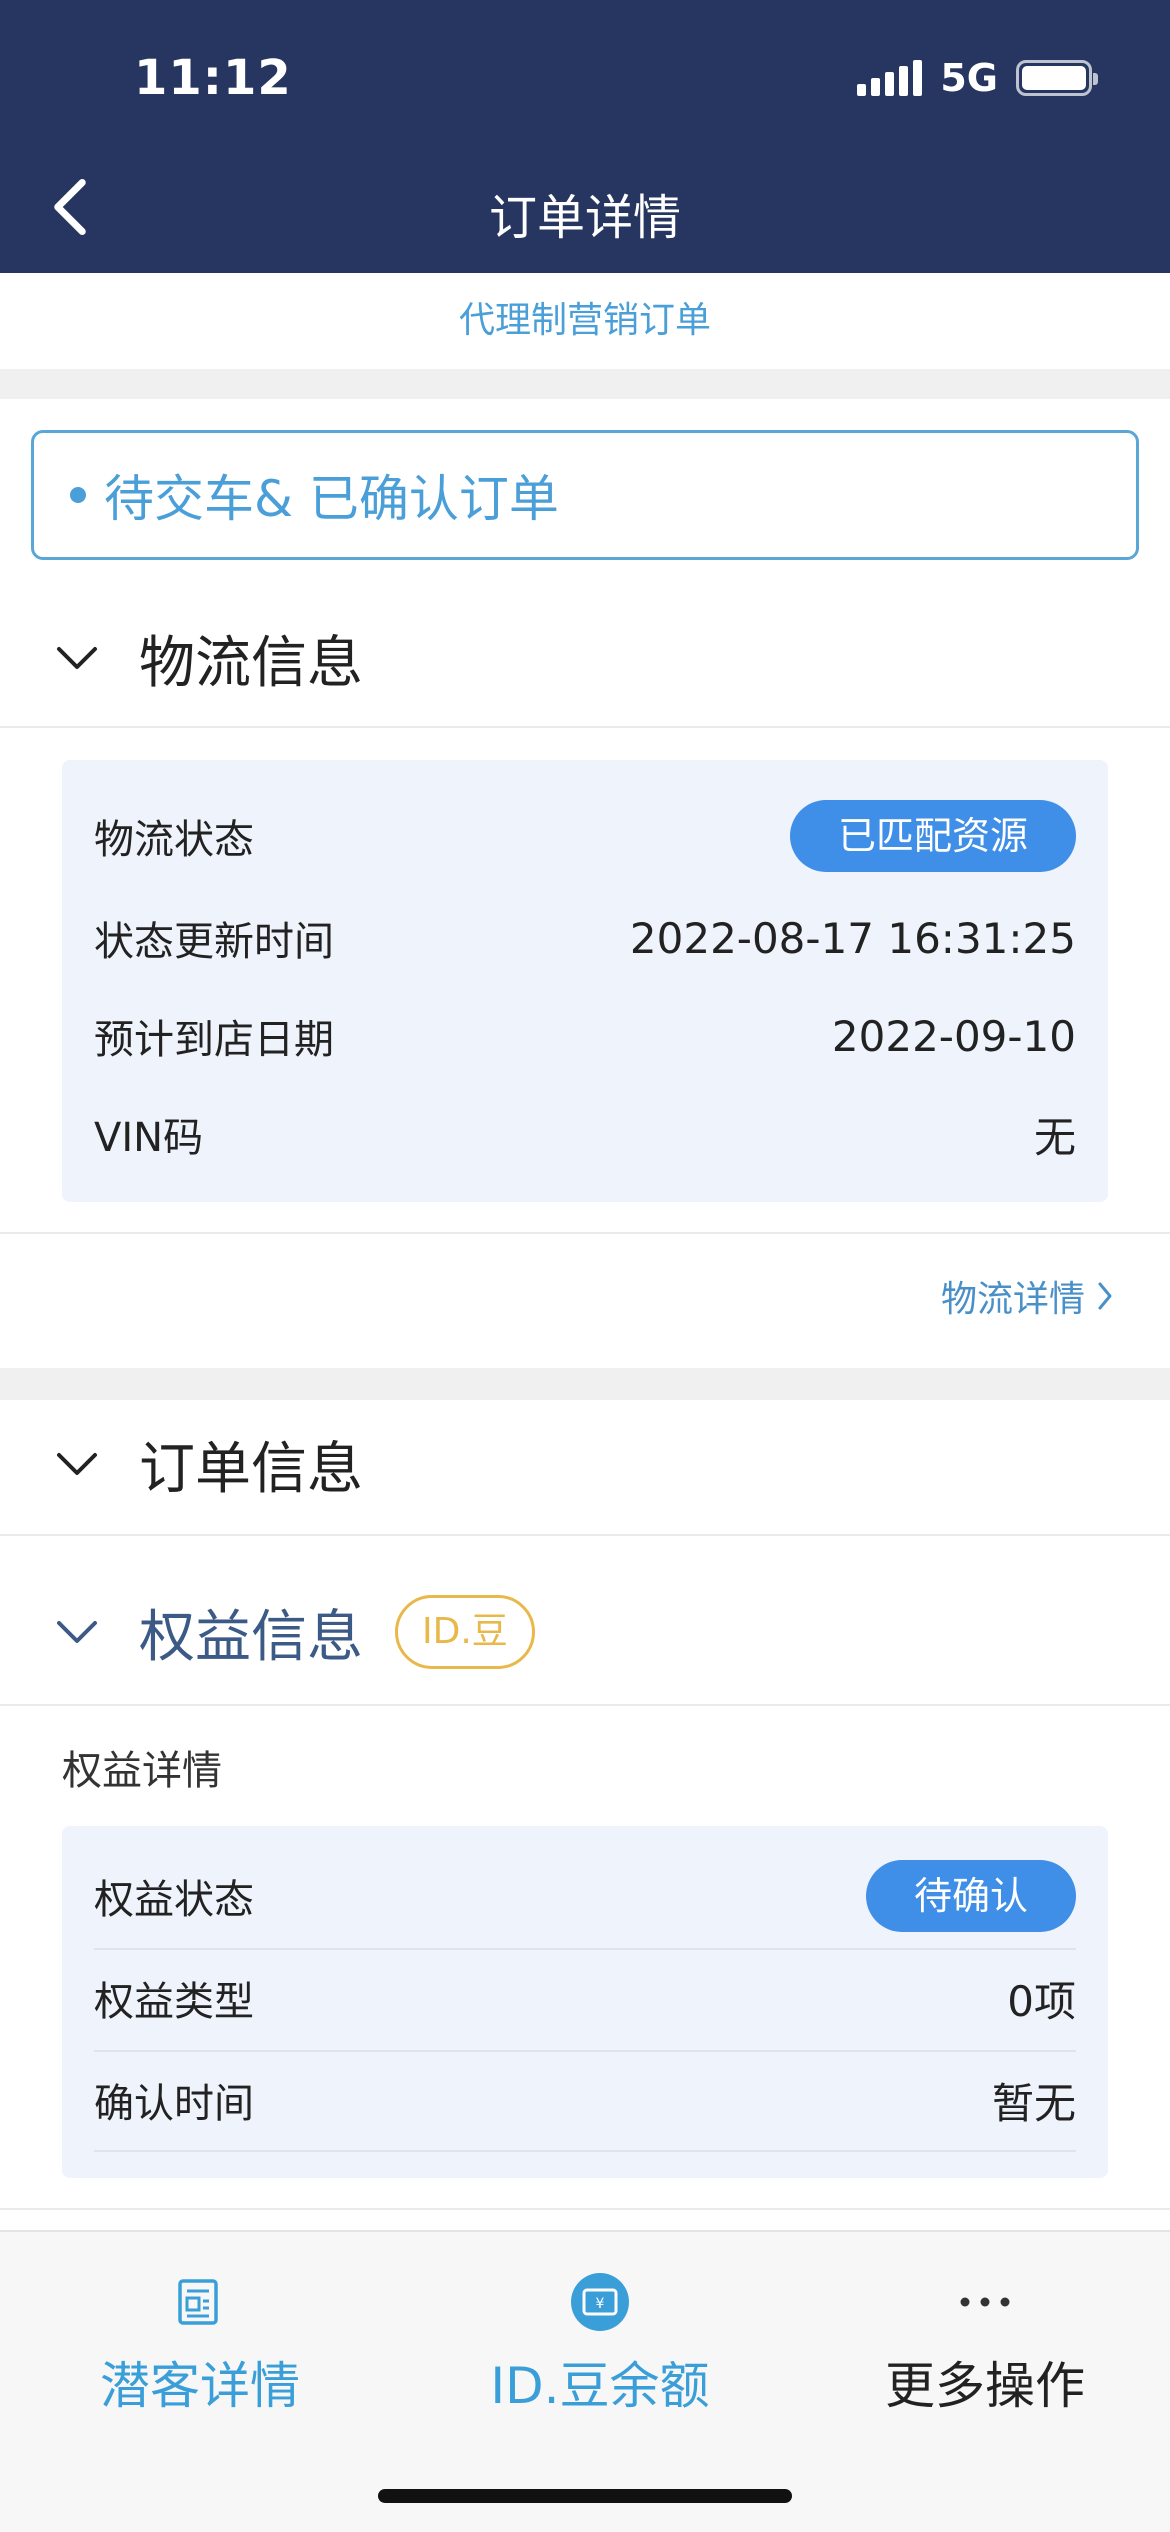 Image resolution: width=1170 pixels, height=2532 pixels. Describe the element at coordinates (1012, 1299) in the screenshot. I see `logistics-detail-label: 物流详情` at that location.